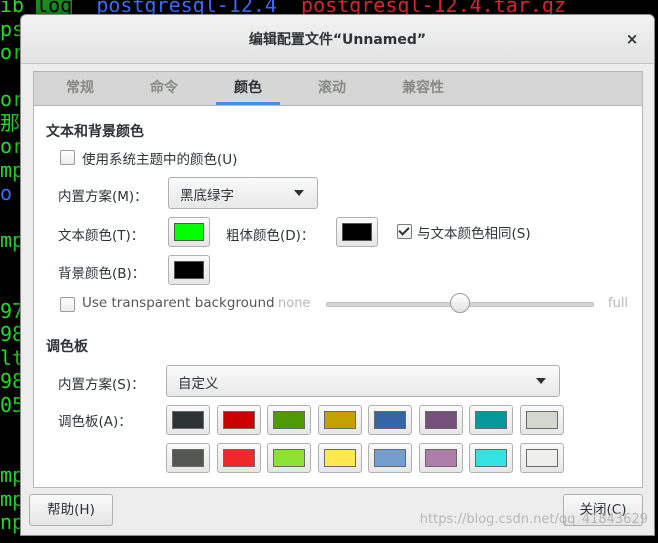  What do you see at coordinates (404, 231) in the screenshot?
I see `same-as-text-checkbox` at bounding box center [404, 231].